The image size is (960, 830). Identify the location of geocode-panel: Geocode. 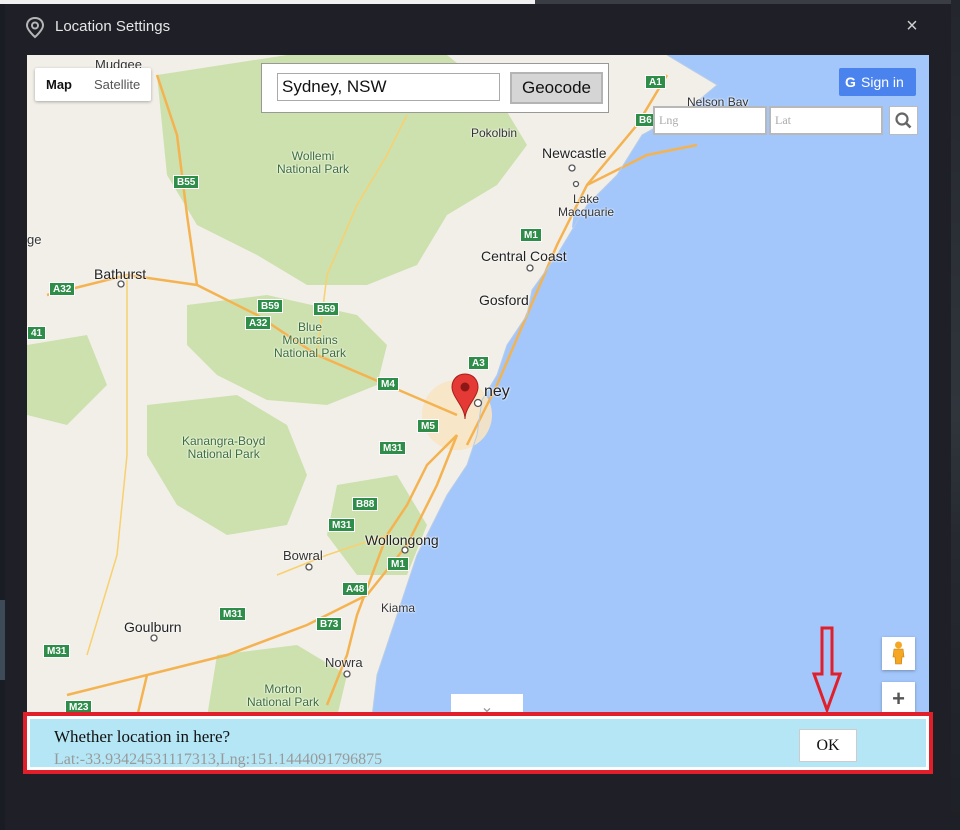
(435, 88).